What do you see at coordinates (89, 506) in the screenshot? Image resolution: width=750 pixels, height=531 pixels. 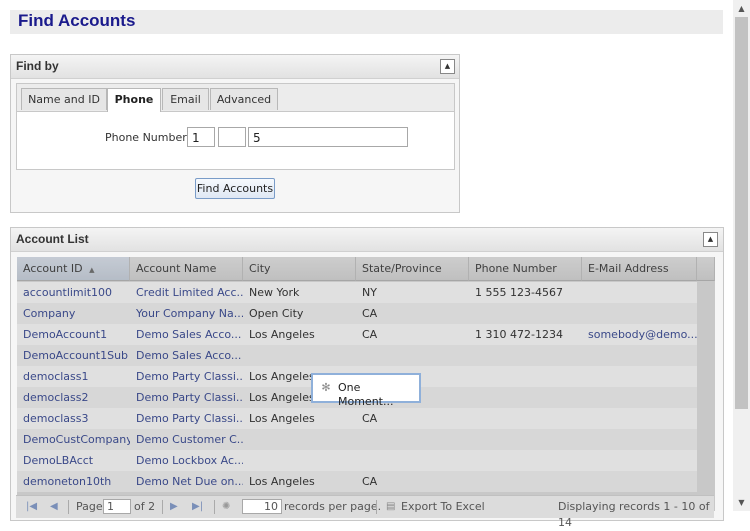 I see `page-label: Page` at bounding box center [89, 506].